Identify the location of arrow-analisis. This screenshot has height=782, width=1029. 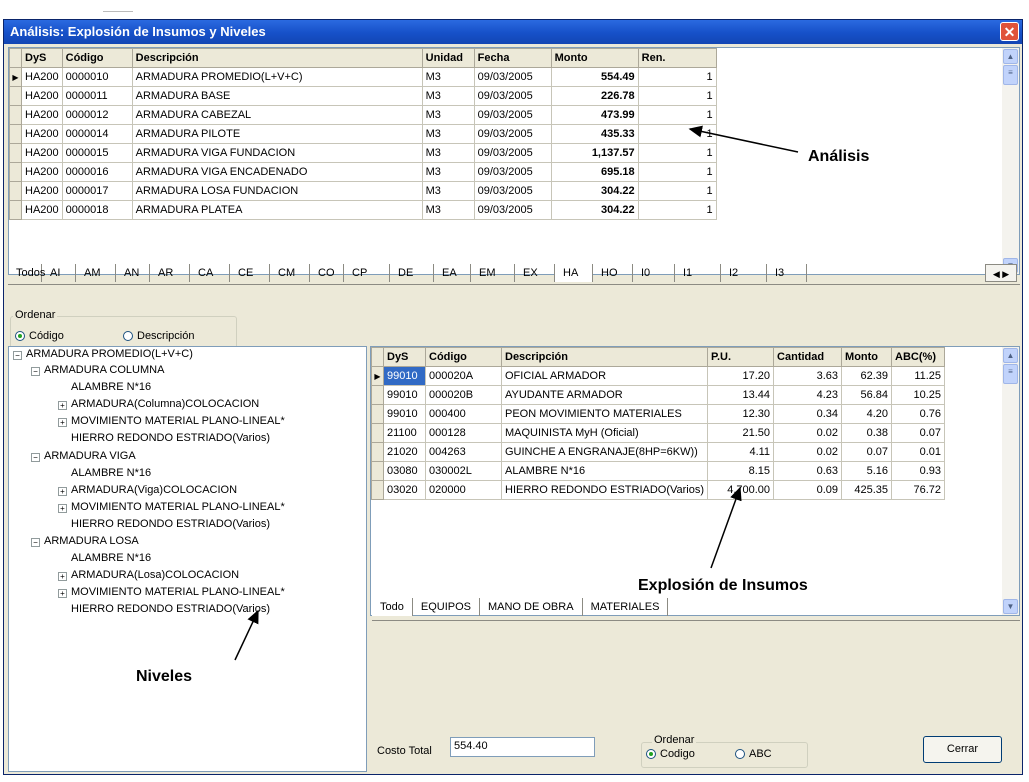
(743, 139).